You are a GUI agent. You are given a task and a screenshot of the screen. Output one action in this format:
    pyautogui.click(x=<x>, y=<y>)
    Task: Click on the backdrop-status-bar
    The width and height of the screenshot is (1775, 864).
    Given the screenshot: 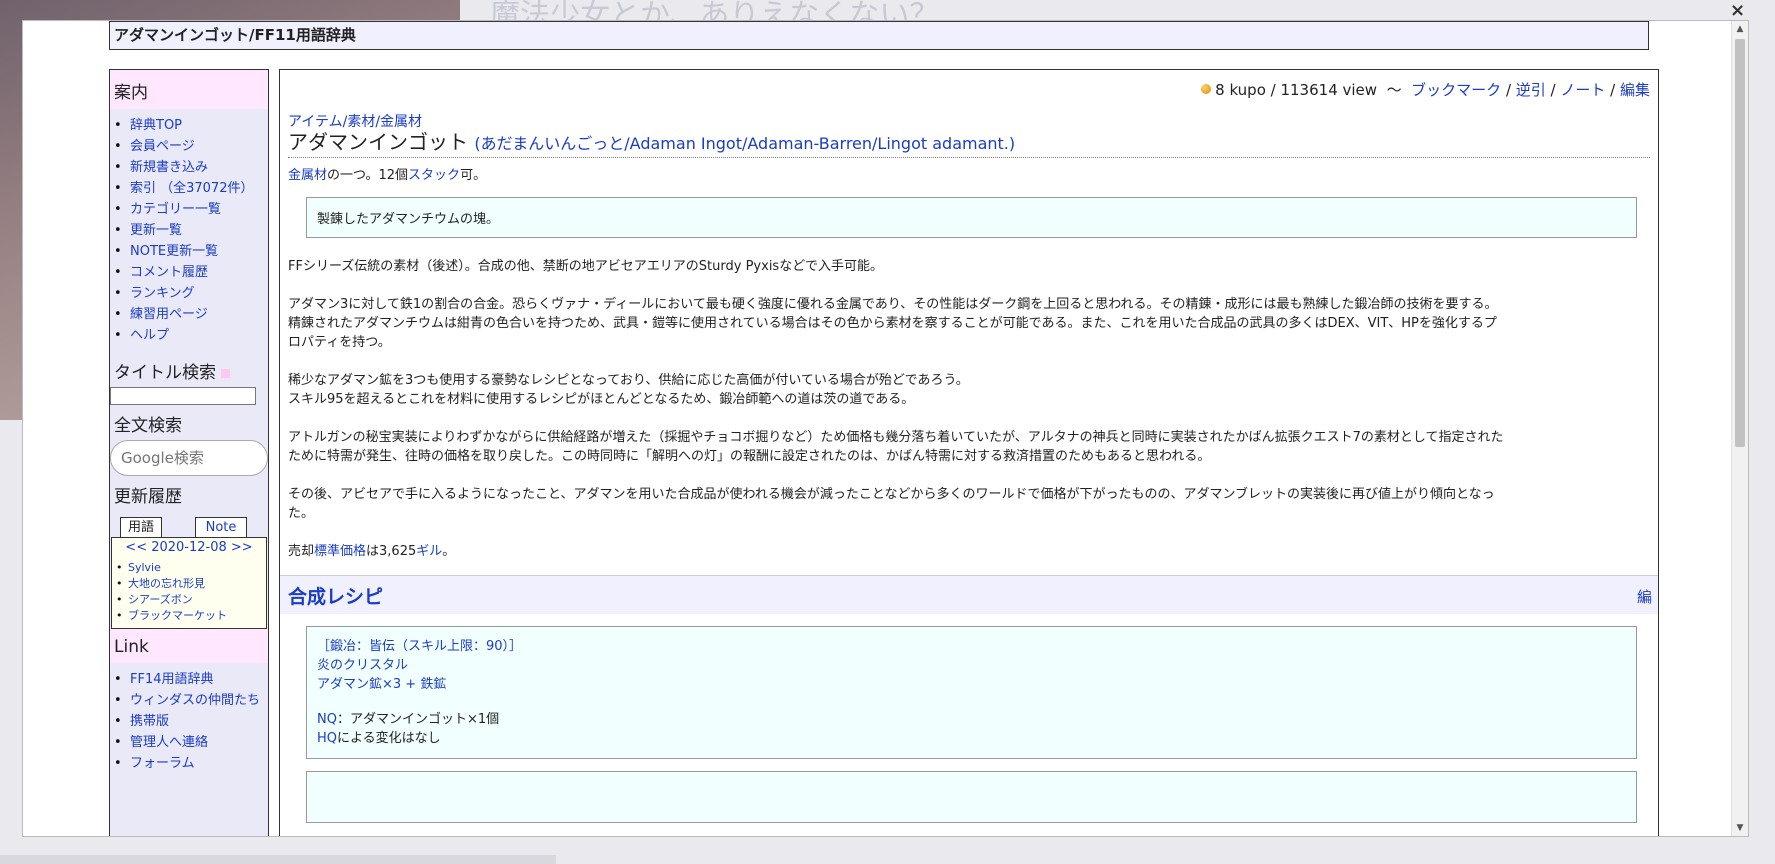 What is the action you would take?
    pyautogui.click(x=278, y=859)
    